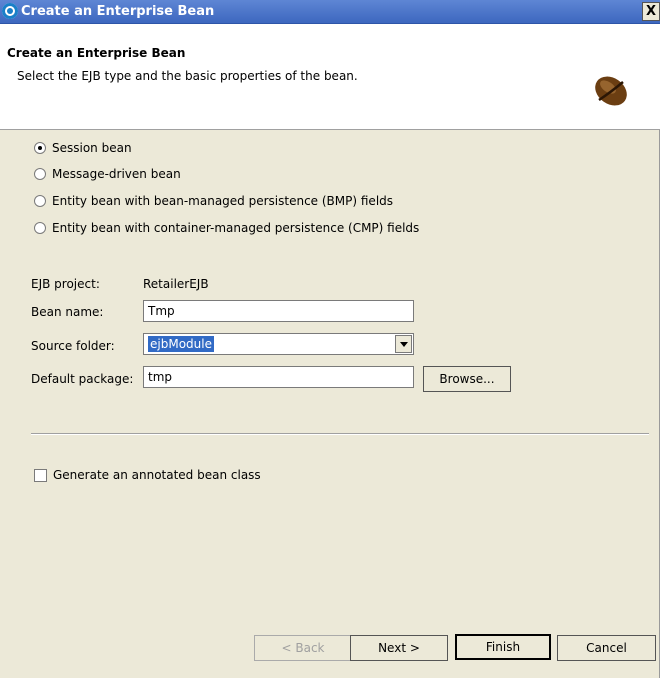 This screenshot has height=678, width=660. What do you see at coordinates (82, 379) in the screenshot?
I see `default-package-label: Default package:` at bounding box center [82, 379].